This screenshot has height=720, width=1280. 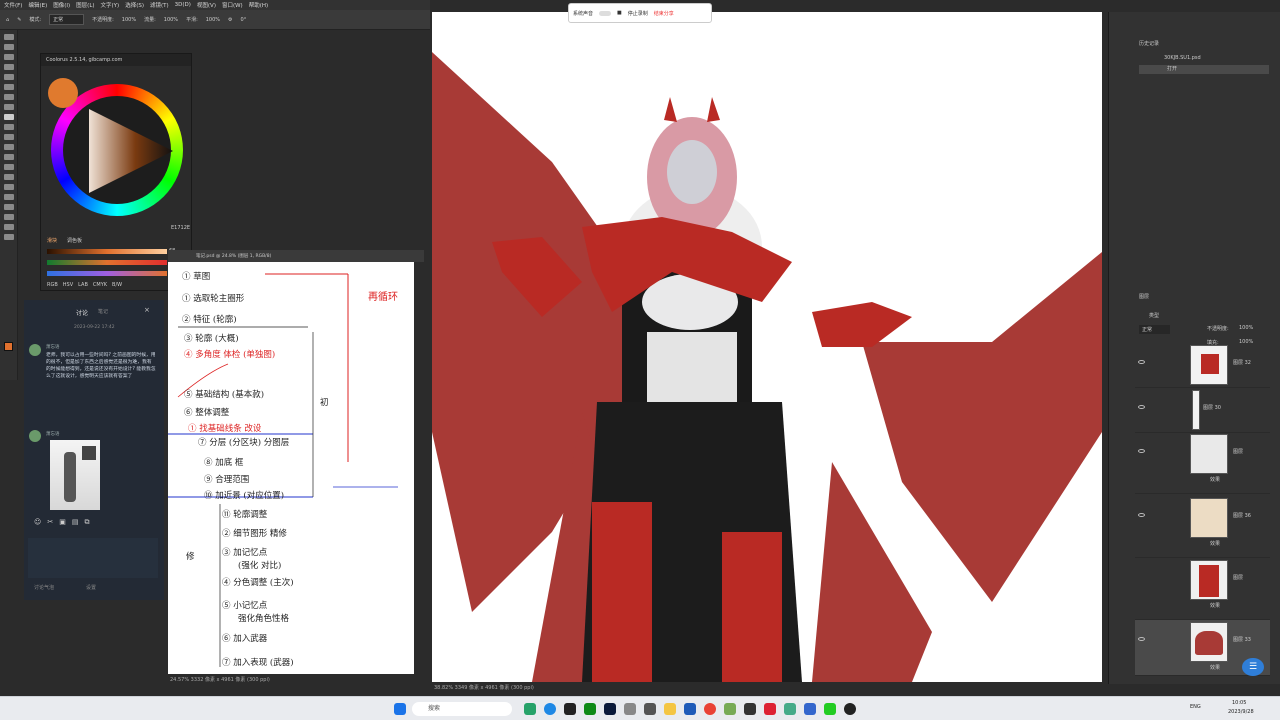 I want to click on hex-value: E1712E, so click(x=180, y=228).